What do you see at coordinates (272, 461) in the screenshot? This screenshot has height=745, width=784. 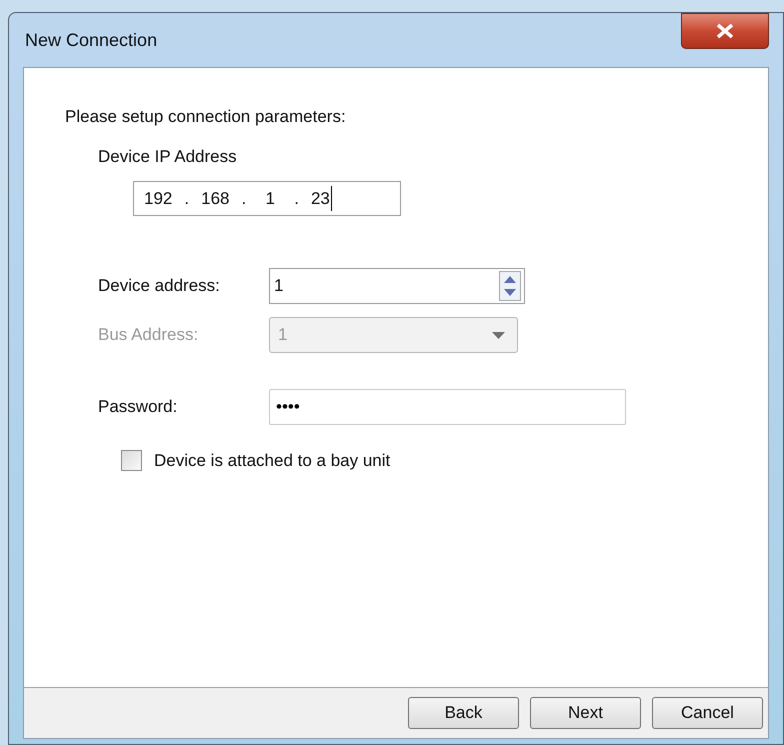 I see `checkbox-label: Device is attached to a bay unit` at bounding box center [272, 461].